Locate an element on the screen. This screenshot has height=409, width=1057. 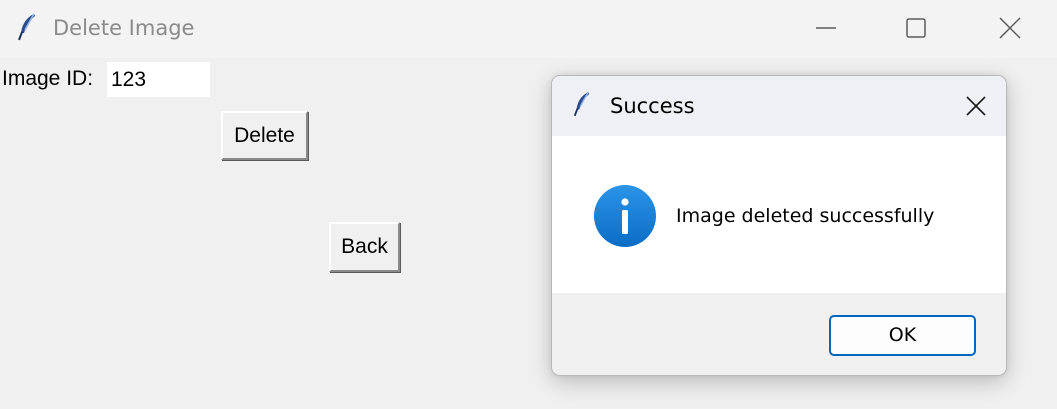
dialog-title: Success is located at coordinates (652, 106).